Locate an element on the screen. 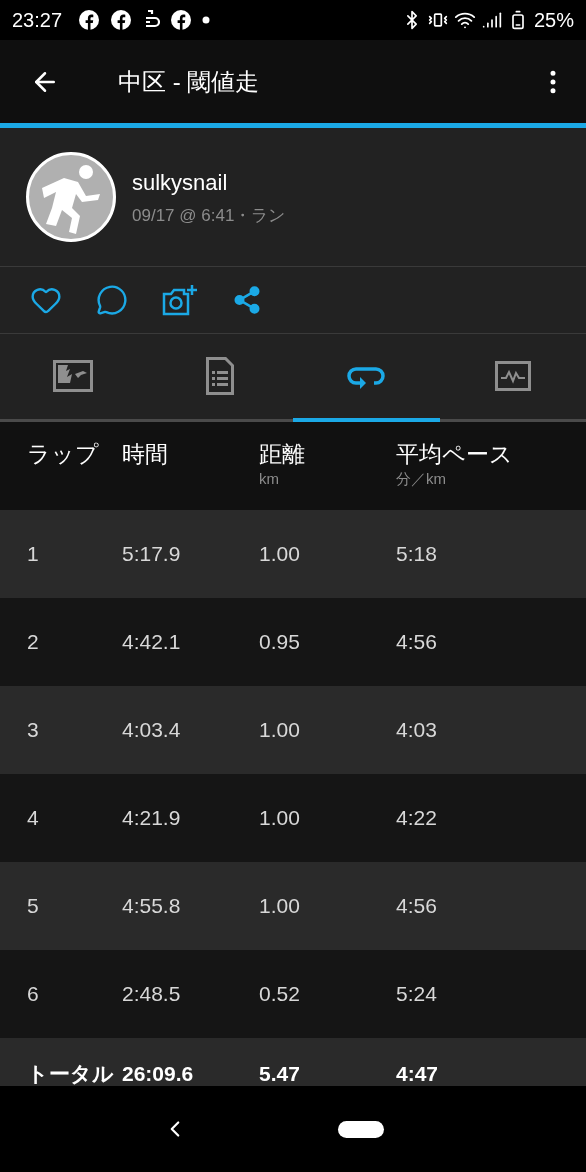 The height and width of the screenshot is (1172, 586). table-cell-text: 5 is located at coordinates (33, 906).